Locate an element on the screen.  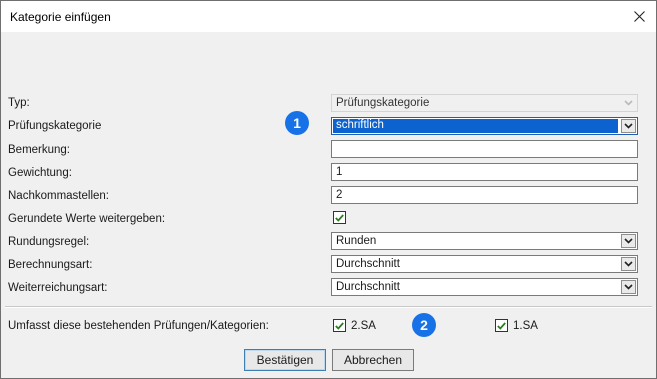
rundungsregel-value: Runden is located at coordinates (356, 241).